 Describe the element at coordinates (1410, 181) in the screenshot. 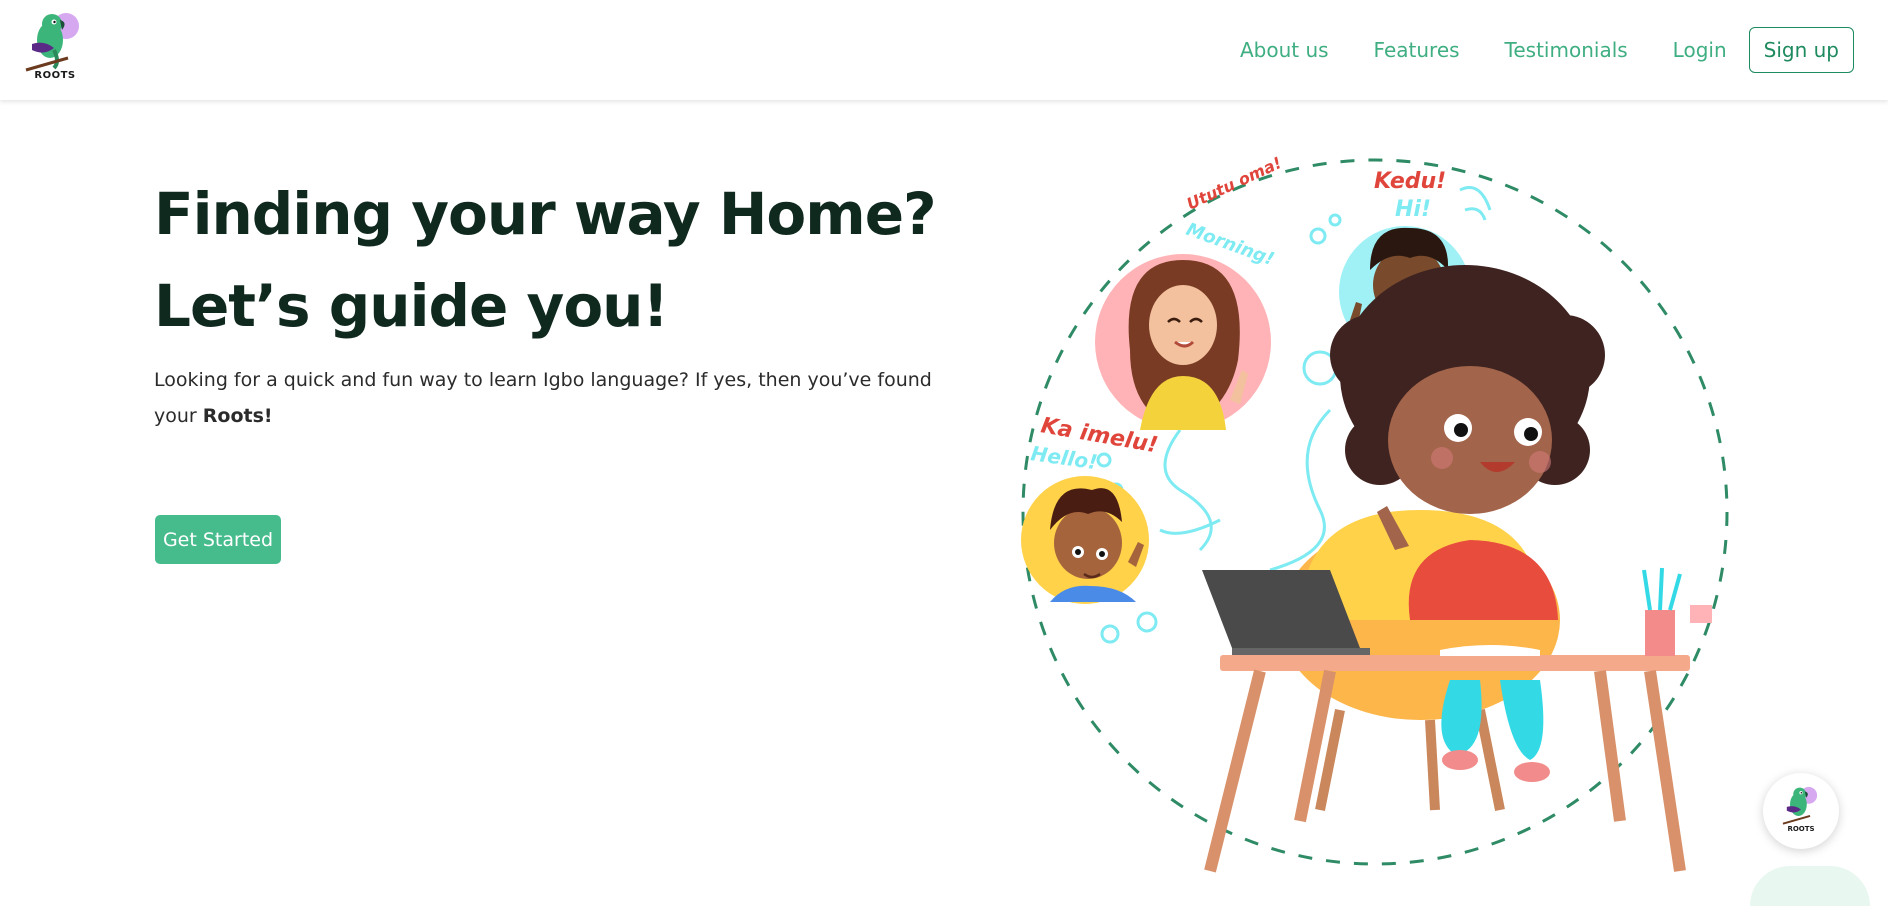

I see `greeting-kedu: Kedu!` at that location.